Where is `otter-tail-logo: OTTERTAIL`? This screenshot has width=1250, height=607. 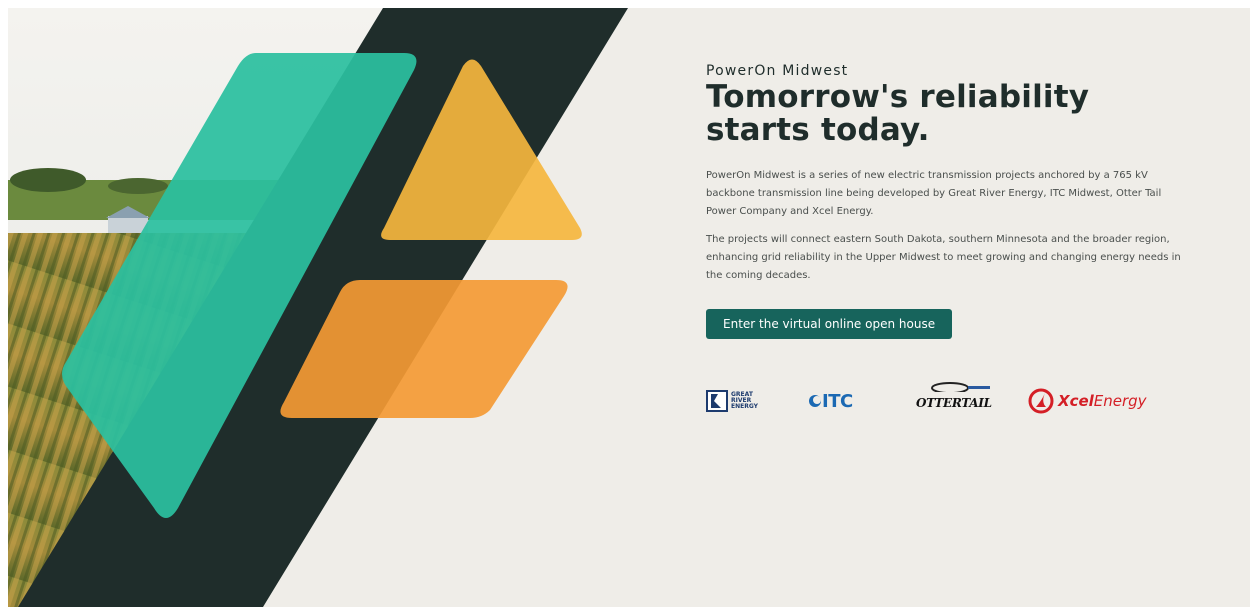 otter-tail-logo: OTTERTAIL is located at coordinates (954, 400).